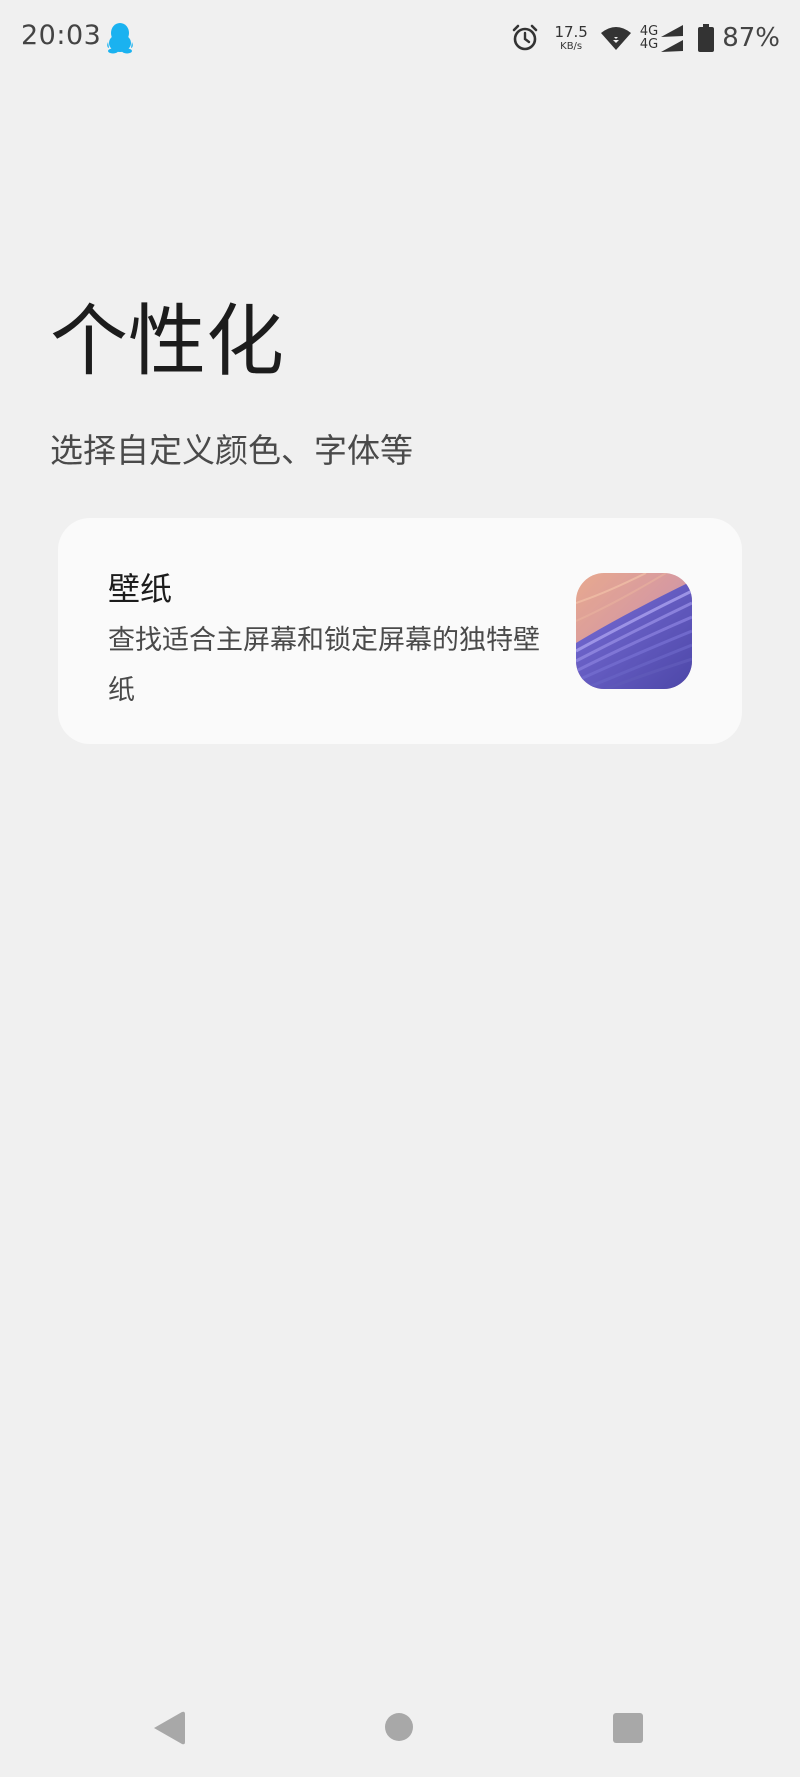 This screenshot has height=1777, width=800. I want to click on navigation-bar, so click(400, 1728).